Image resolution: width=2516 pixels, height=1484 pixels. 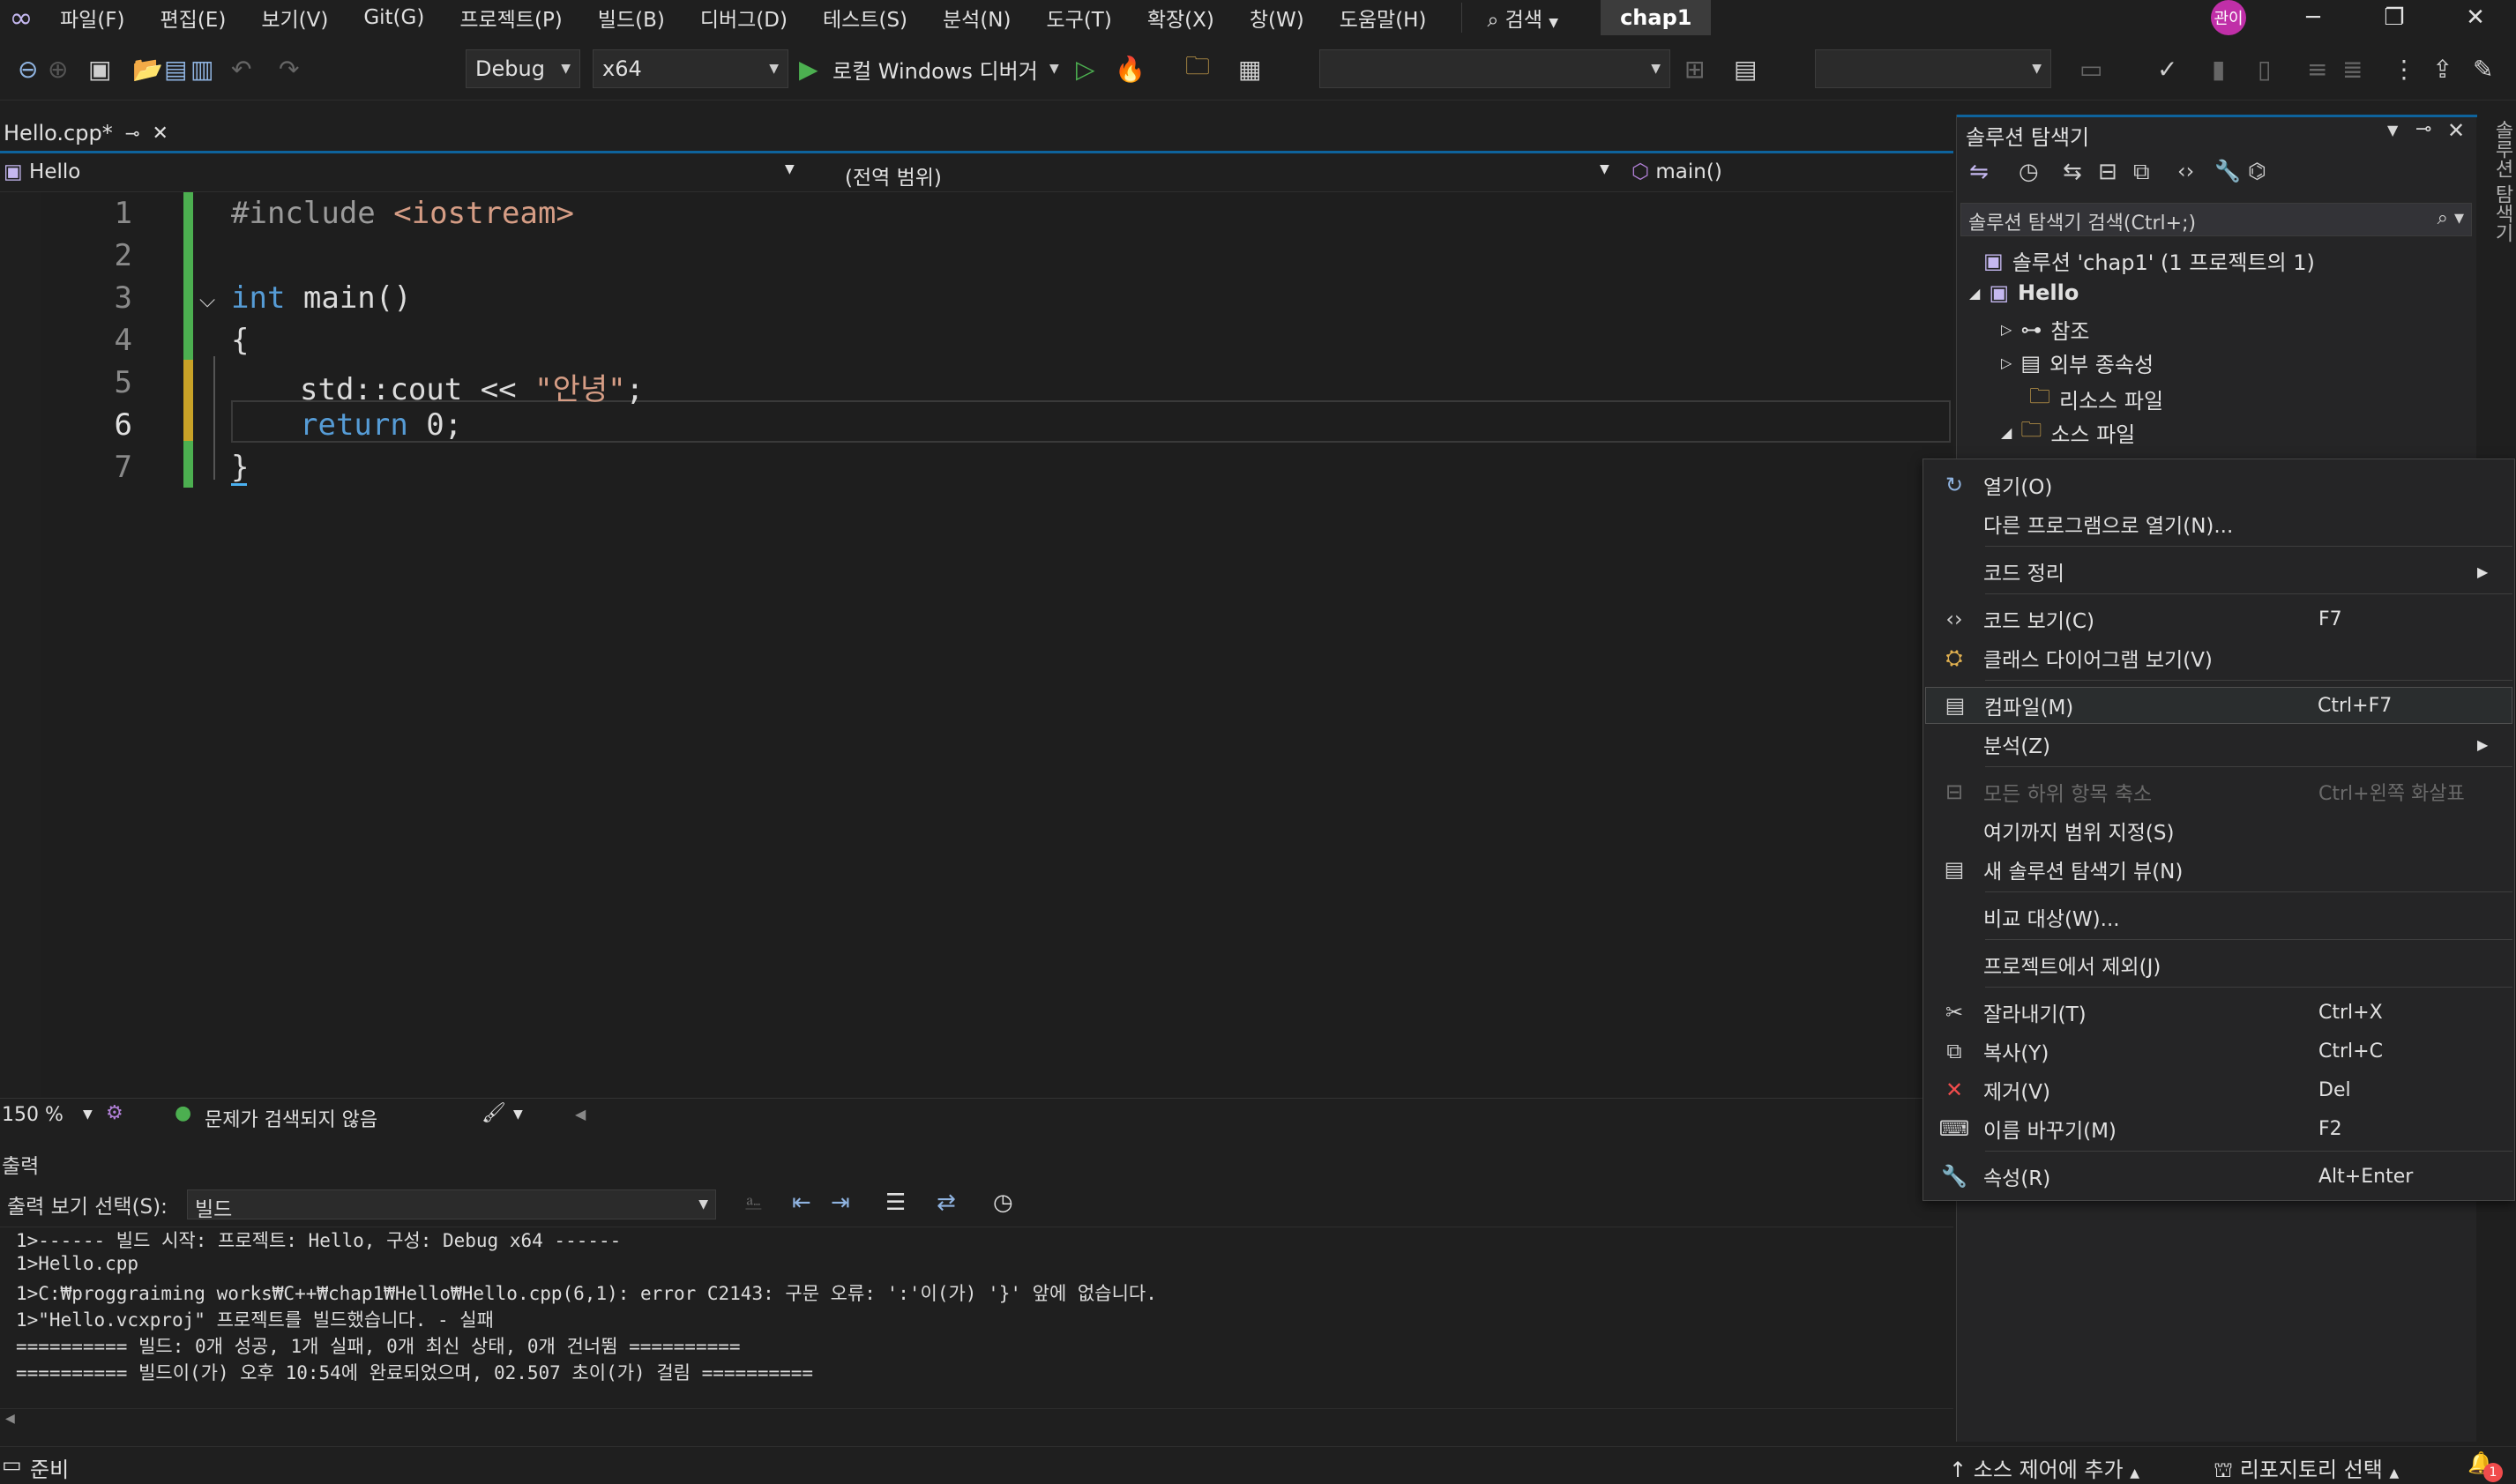 I want to click on menu-item-new-solution-explorer-view: ▤ 새 솔루션 탐색기 뷰(N), so click(x=2218, y=869).